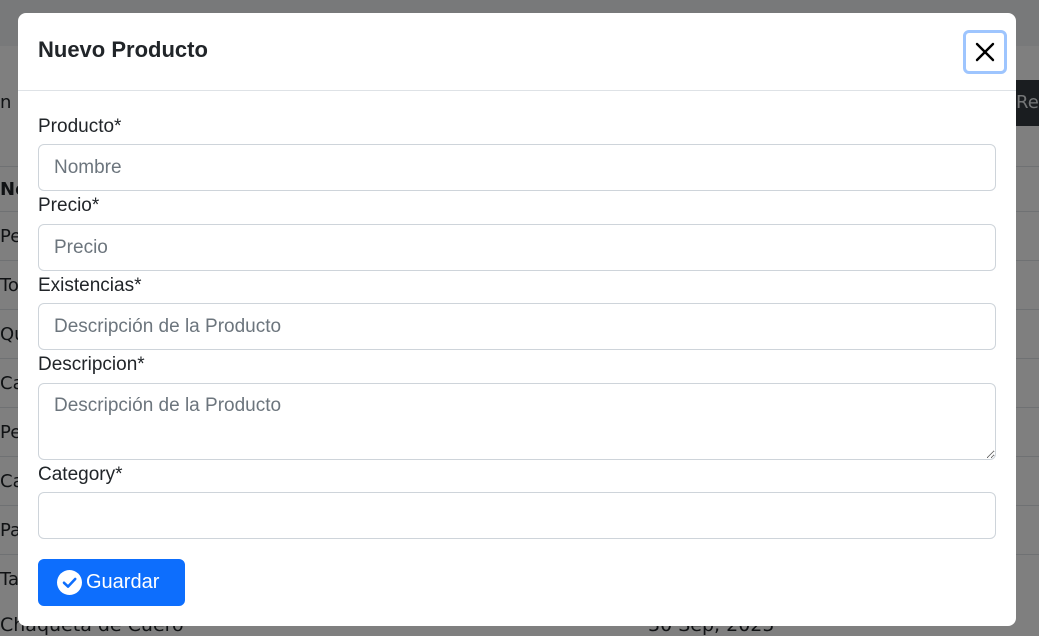 The image size is (1039, 636). What do you see at coordinates (80, 474) in the screenshot?
I see `category-label: Category*` at bounding box center [80, 474].